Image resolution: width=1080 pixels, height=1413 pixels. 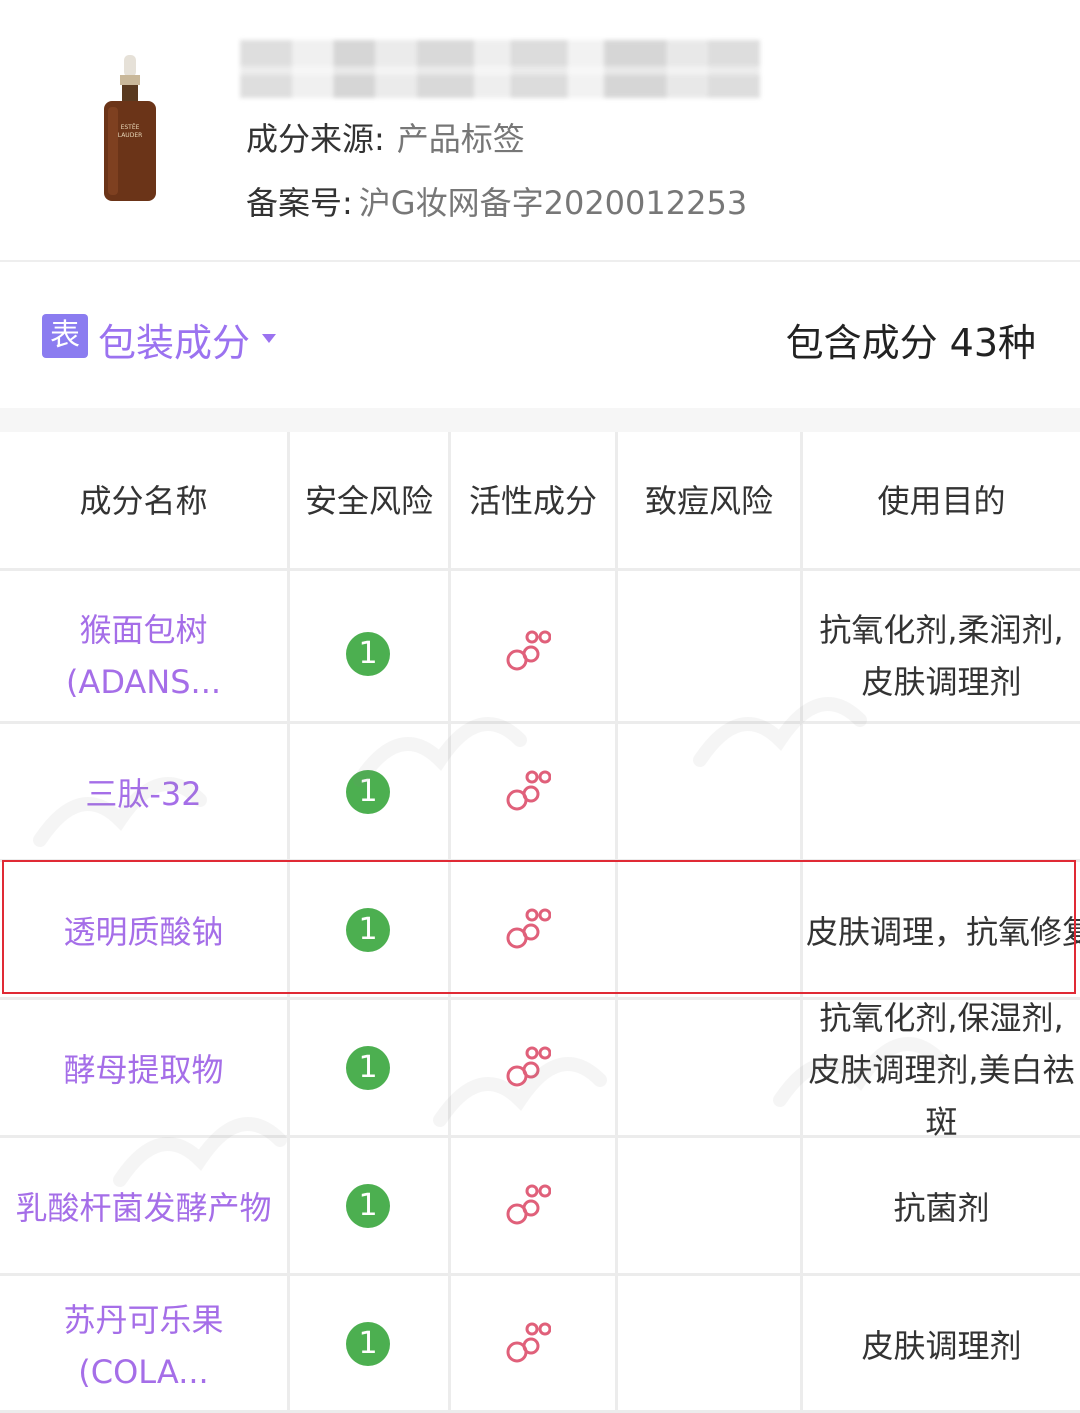 I want to click on header-safety-risk: 安全风险, so click(x=369, y=501).